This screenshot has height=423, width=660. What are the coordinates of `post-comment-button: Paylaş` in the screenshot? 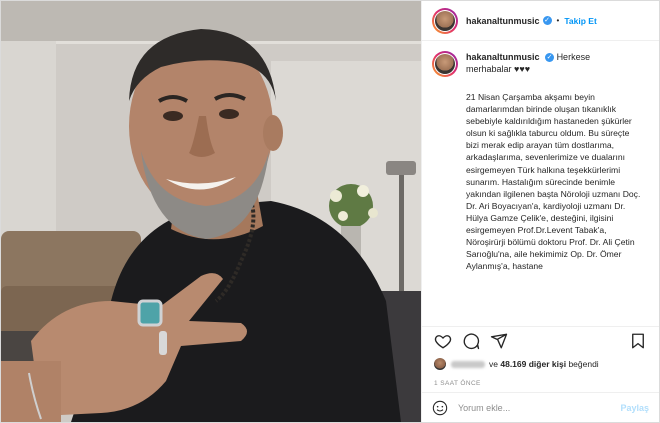 It's located at (634, 408).